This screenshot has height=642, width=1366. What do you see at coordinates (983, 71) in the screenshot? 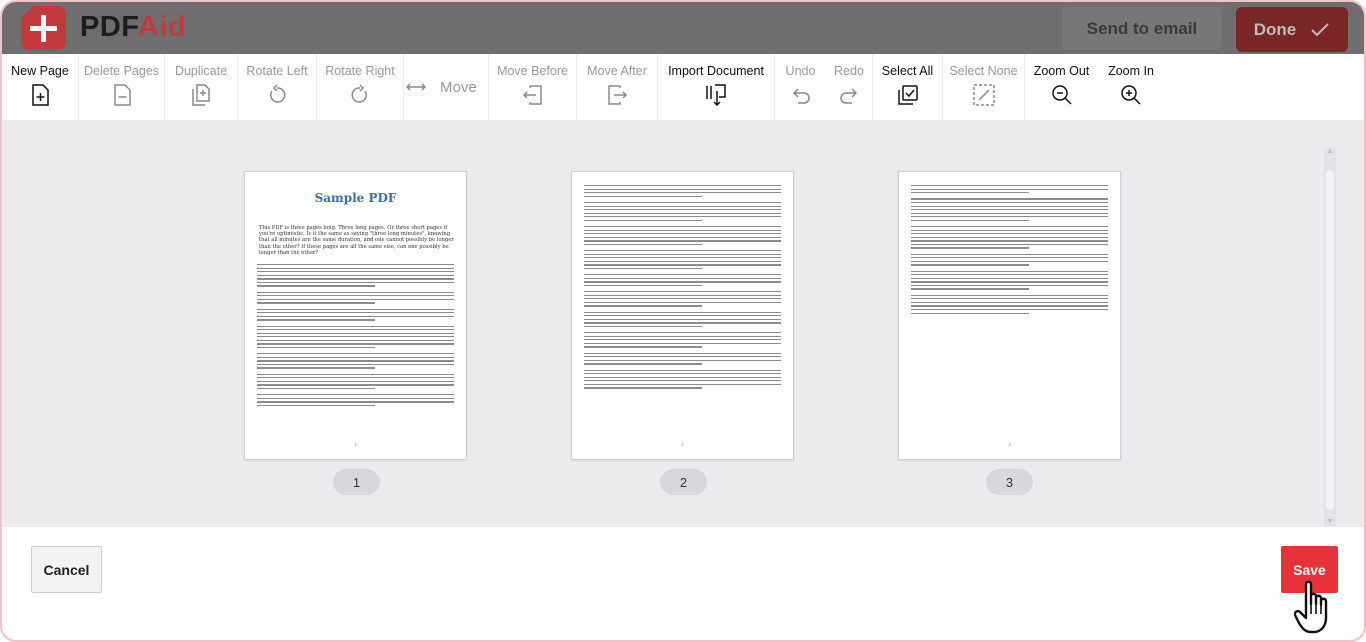
I see `select-none-label: Select None` at bounding box center [983, 71].